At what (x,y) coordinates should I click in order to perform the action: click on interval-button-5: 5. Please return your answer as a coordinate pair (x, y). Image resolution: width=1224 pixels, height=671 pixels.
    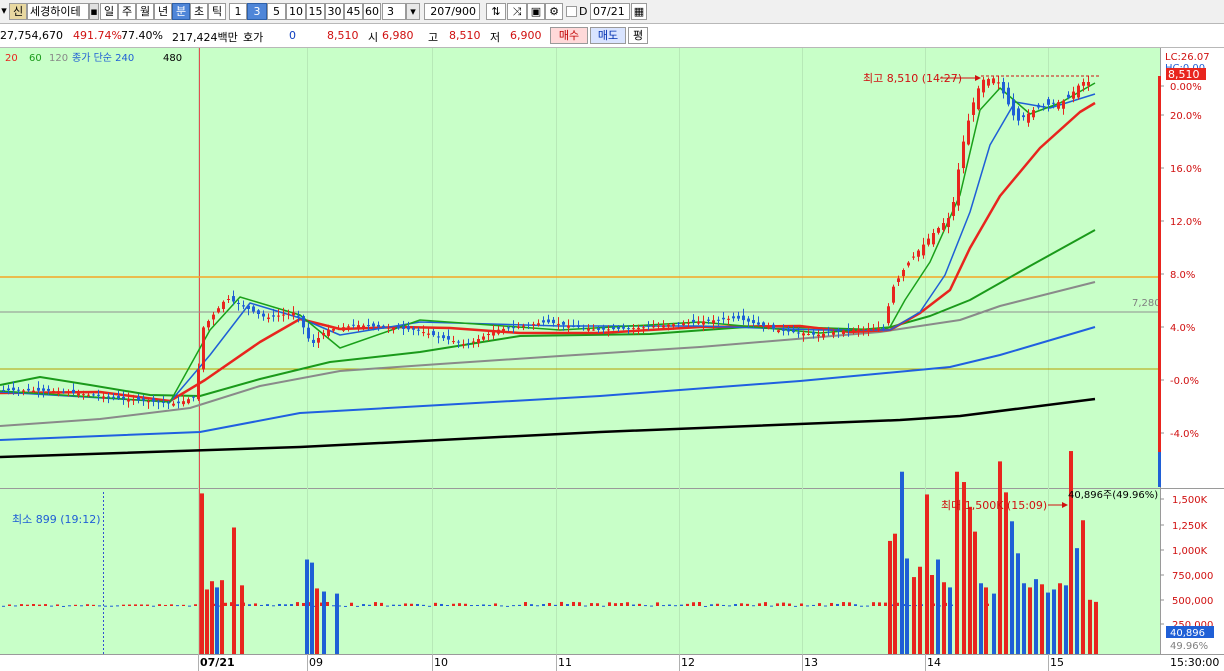
    Looking at the image, I should click on (276, 11).